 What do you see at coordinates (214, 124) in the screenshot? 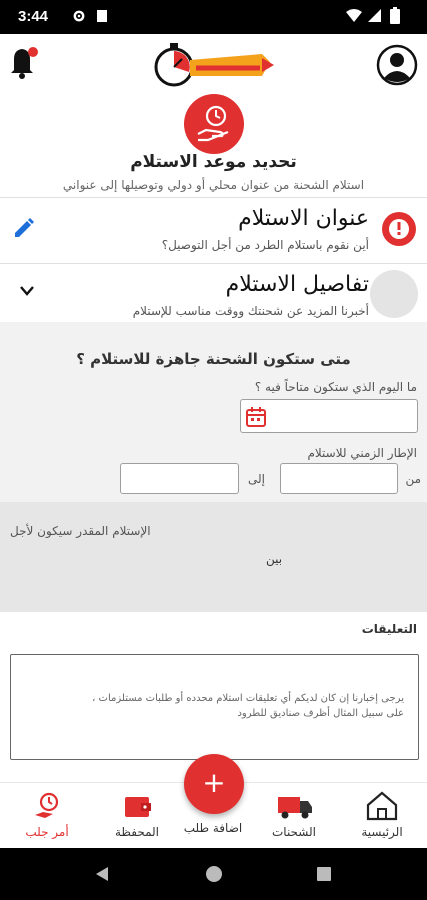
I see `schedule-pickup-icon` at bounding box center [214, 124].